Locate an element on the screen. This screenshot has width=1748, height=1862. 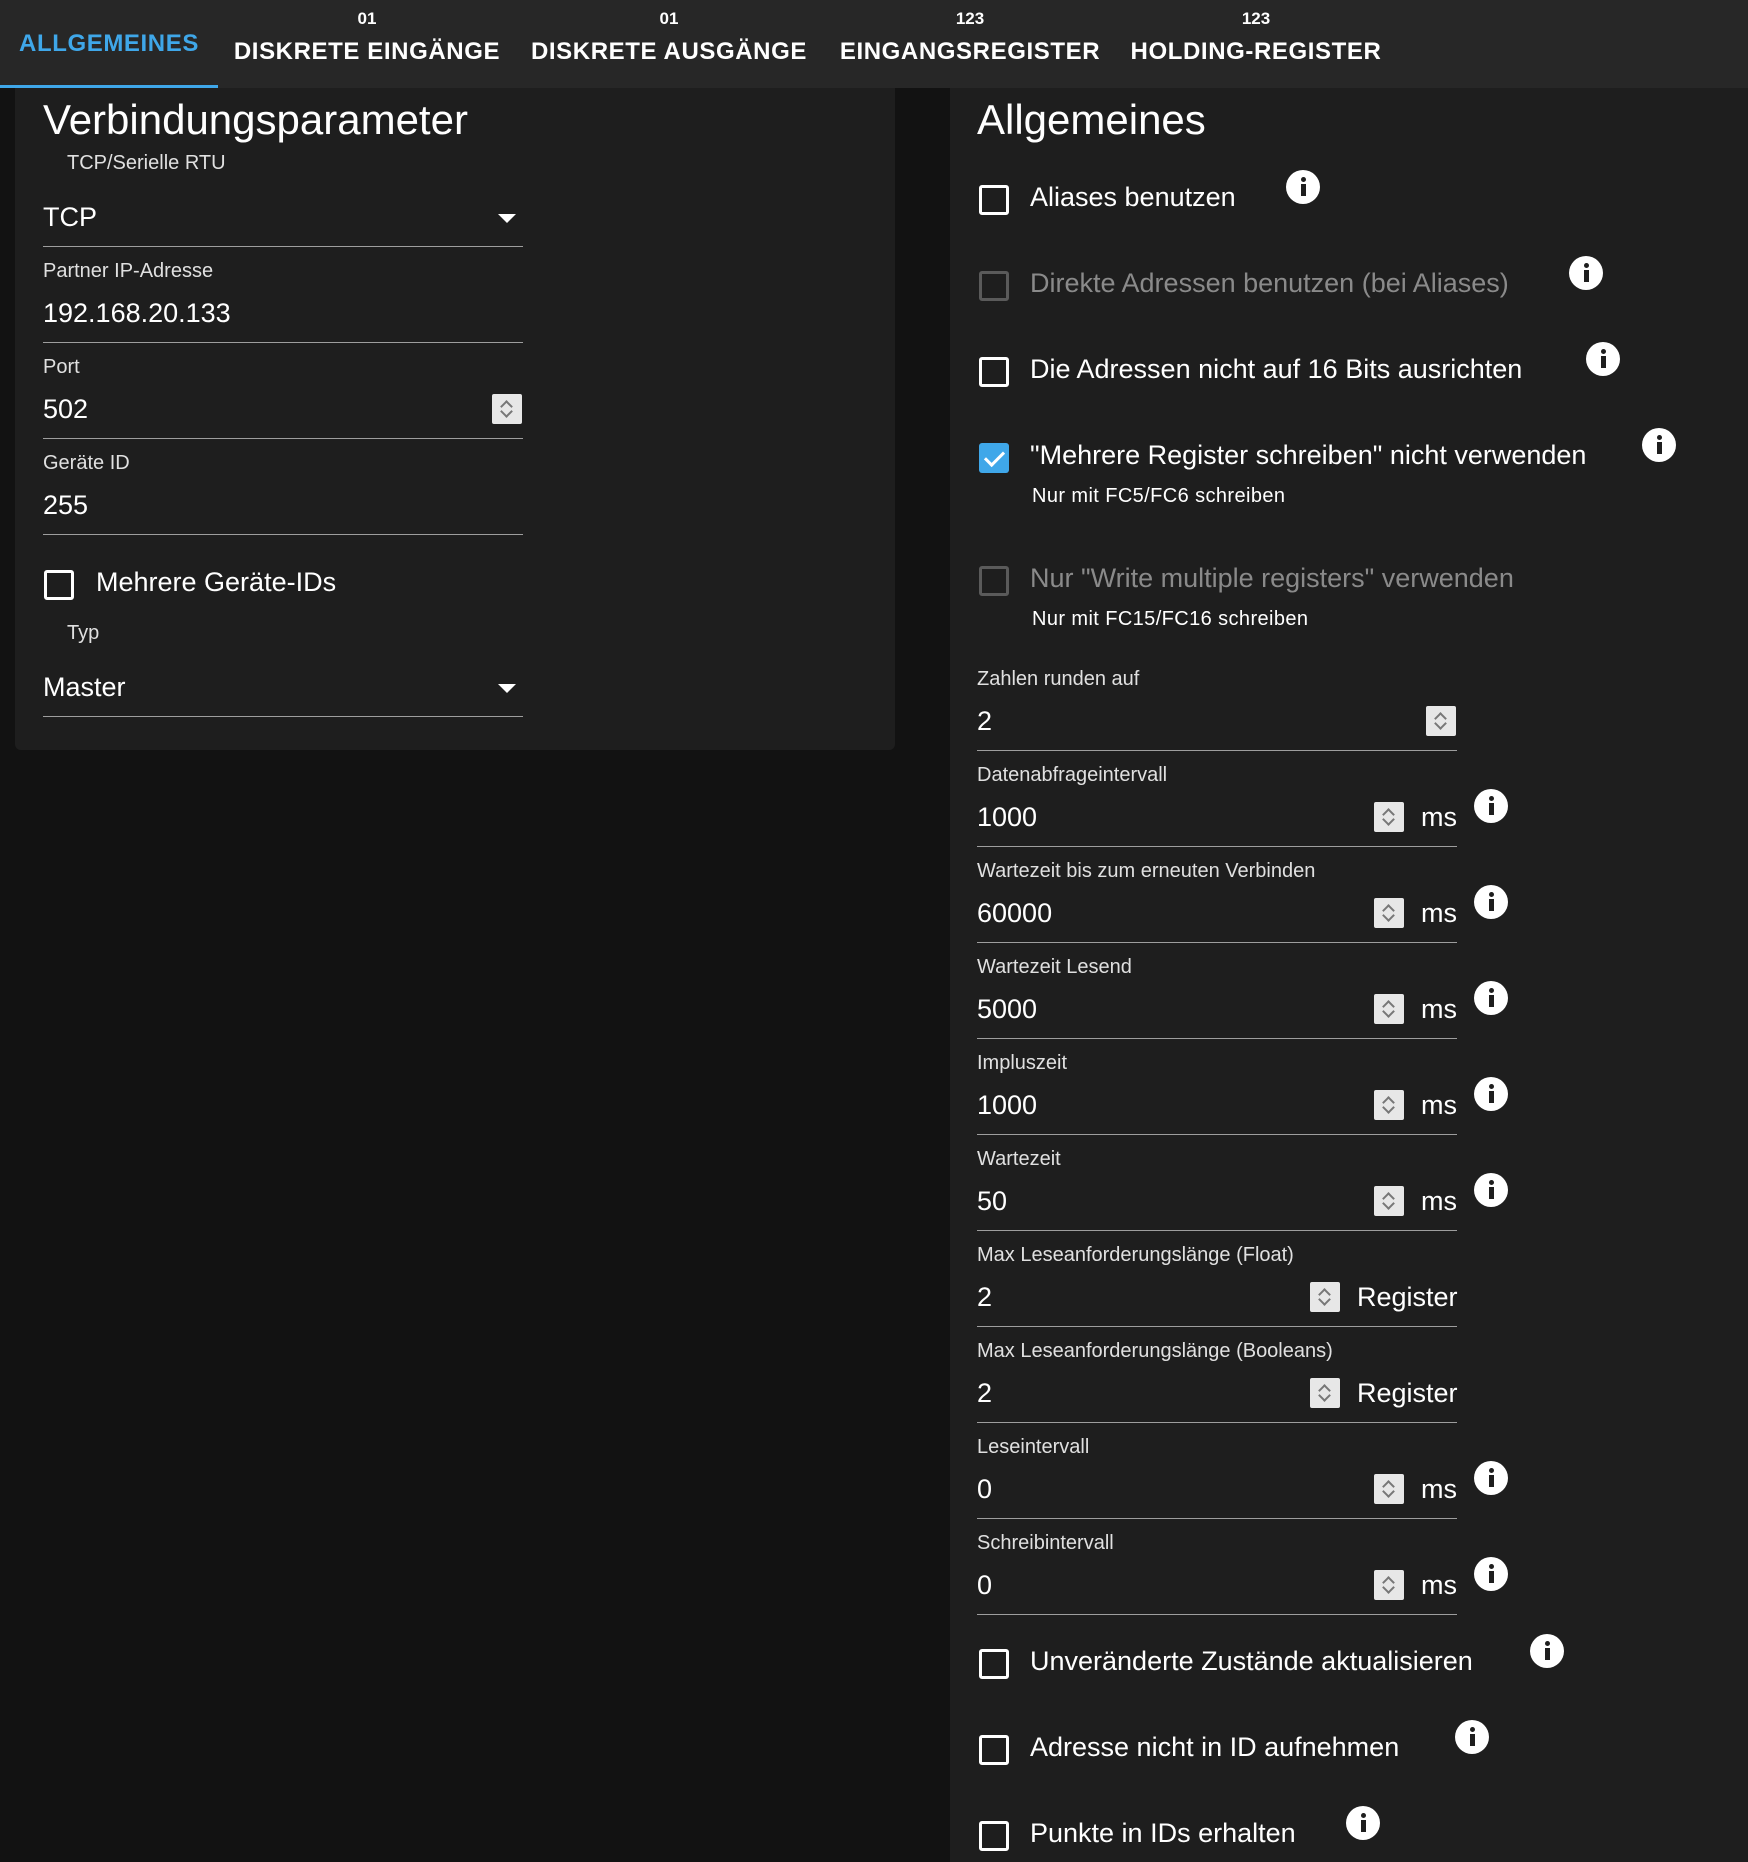
pulse-value: 1000 is located at coordinates (1007, 1105).